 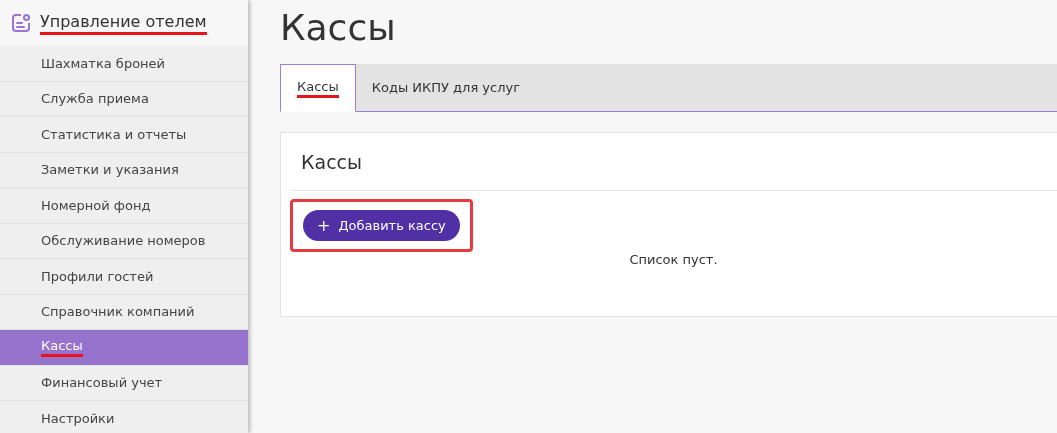 What do you see at coordinates (124, 348) in the screenshot?
I see `sidebar-item: Кассы` at bounding box center [124, 348].